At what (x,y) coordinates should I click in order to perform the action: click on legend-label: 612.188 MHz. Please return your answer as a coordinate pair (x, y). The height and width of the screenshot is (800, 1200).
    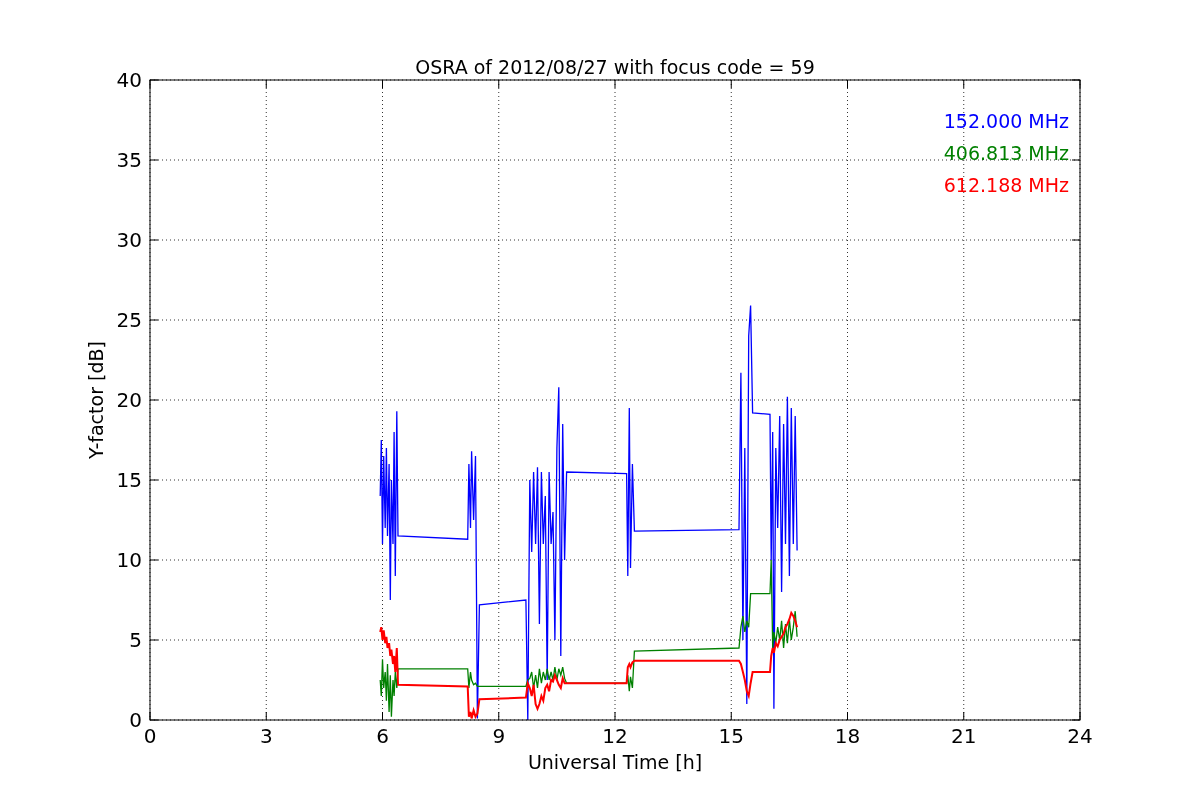
    Looking at the image, I should click on (1006, 185).